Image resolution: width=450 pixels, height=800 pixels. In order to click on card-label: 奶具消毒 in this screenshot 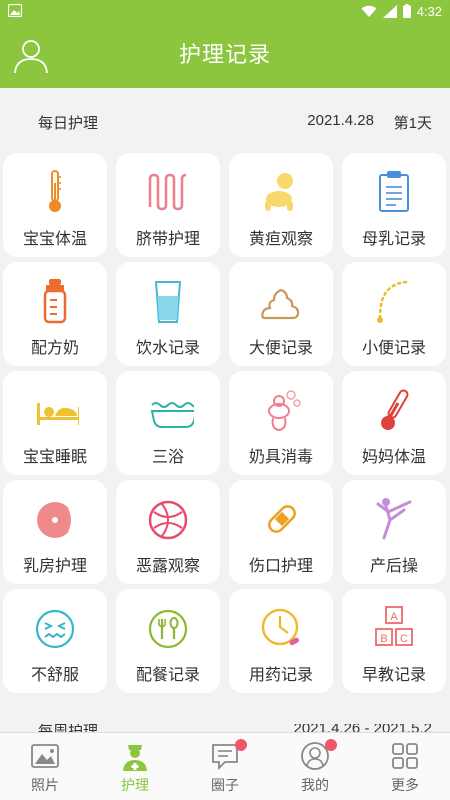, I will do `click(280, 457)`.